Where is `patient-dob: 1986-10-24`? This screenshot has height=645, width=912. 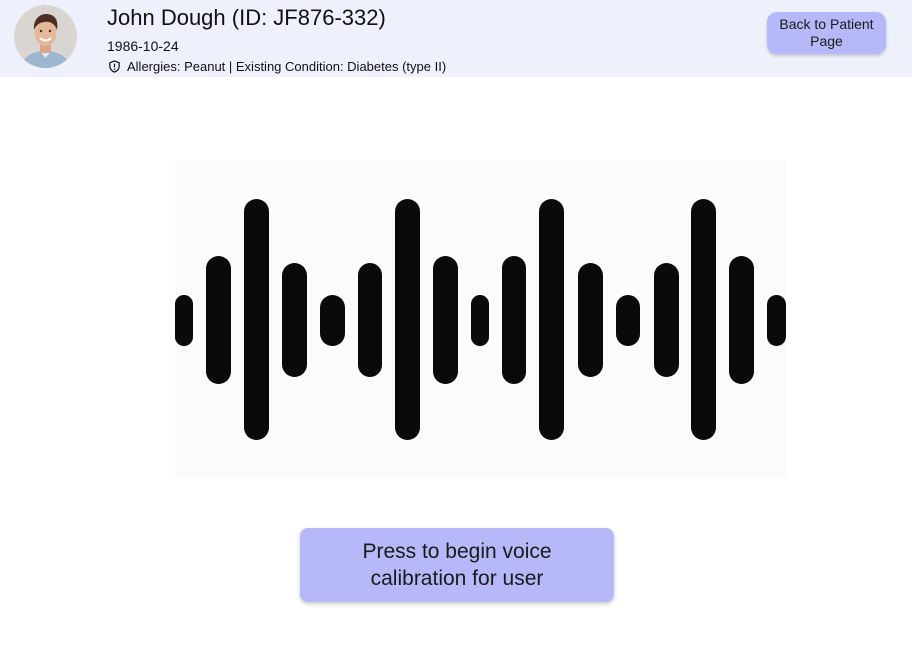 patient-dob: 1986-10-24 is located at coordinates (143, 46).